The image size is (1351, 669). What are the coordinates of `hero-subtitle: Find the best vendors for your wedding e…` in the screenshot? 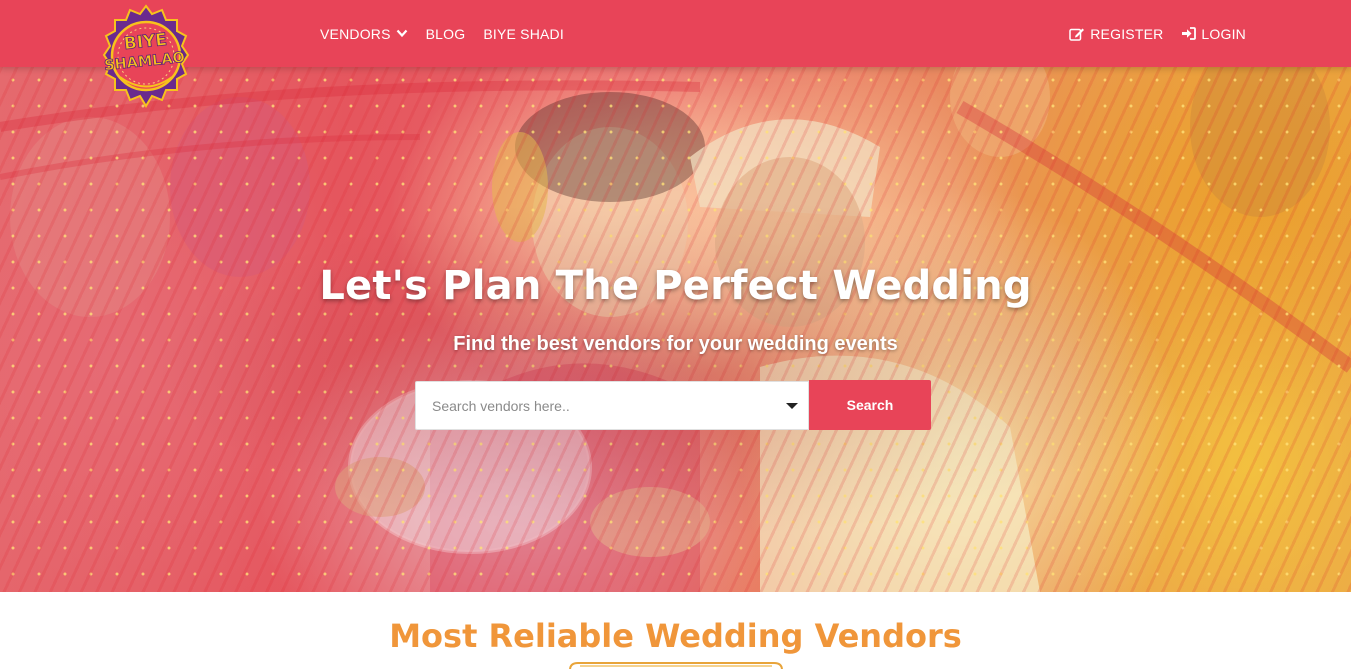 It's located at (675, 344).